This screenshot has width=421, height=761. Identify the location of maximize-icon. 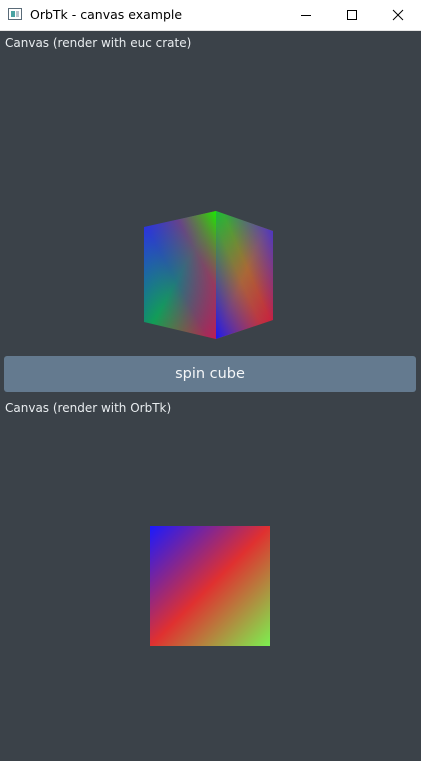
(352, 15).